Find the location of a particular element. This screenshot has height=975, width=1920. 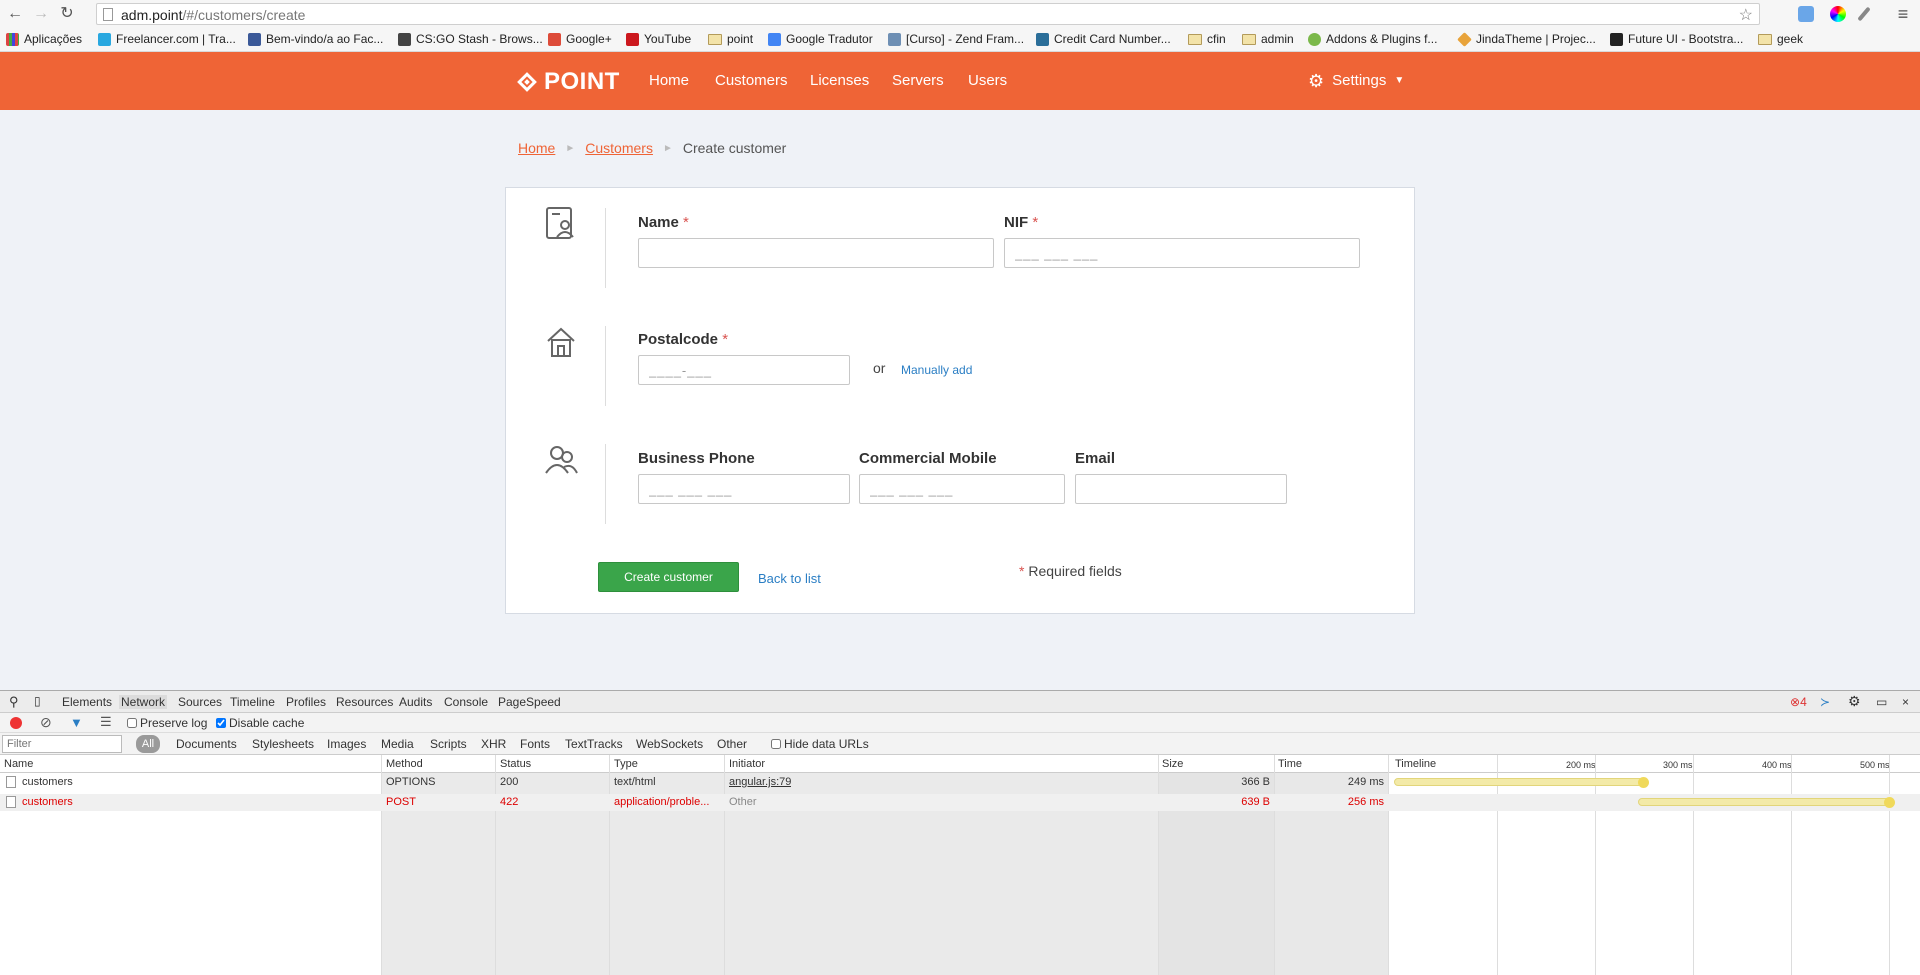

bookmark-item: geek is located at coordinates (1780, 39).